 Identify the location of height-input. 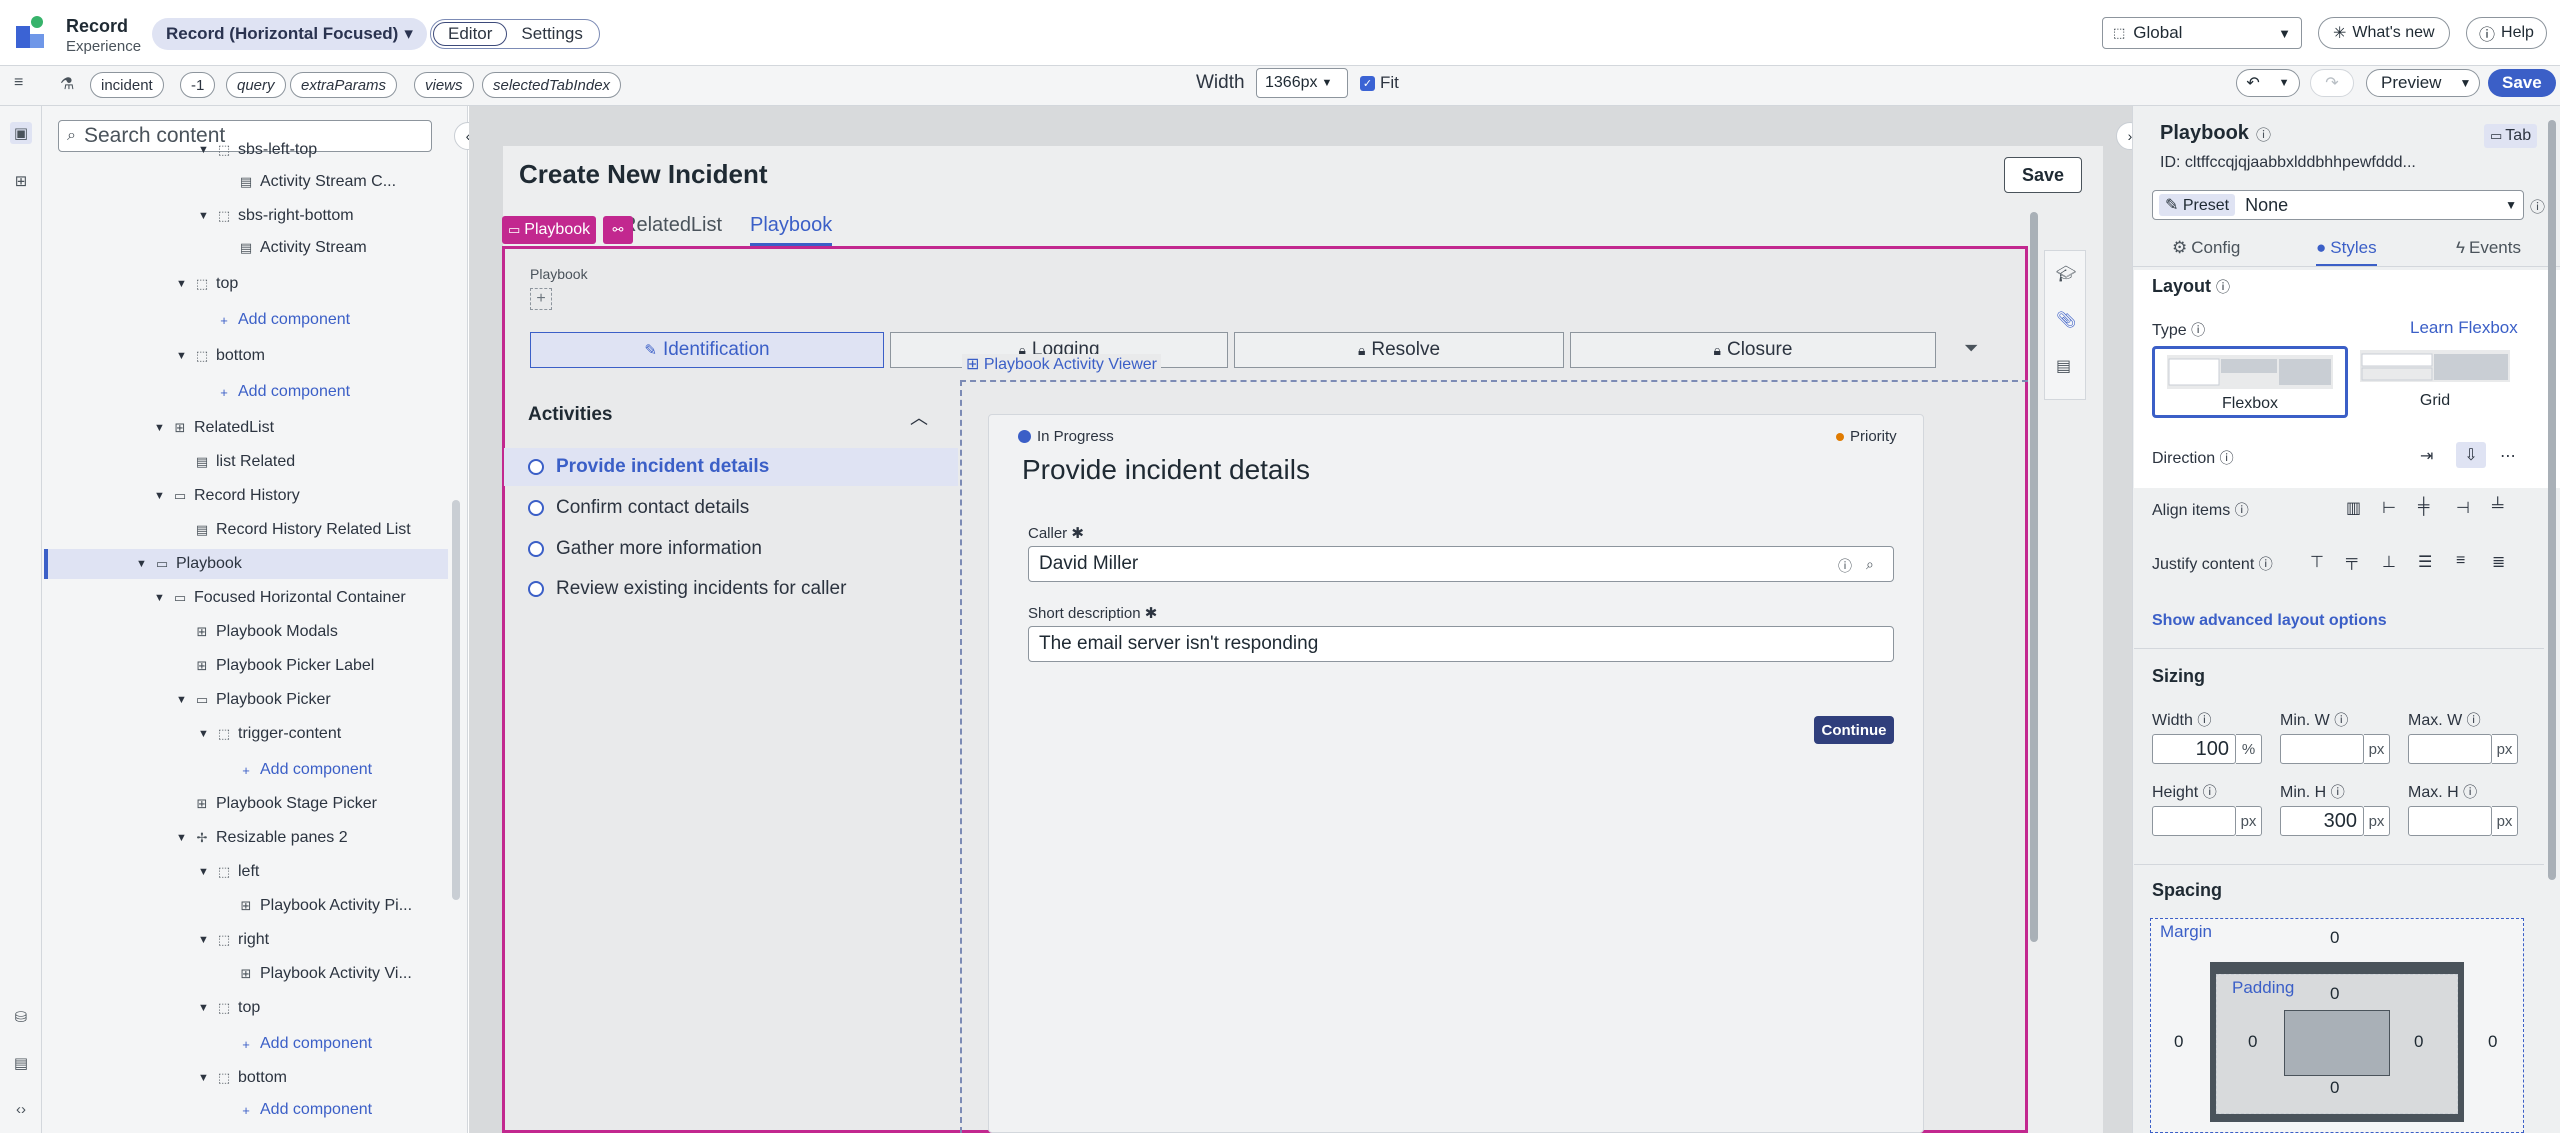
(2194, 821).